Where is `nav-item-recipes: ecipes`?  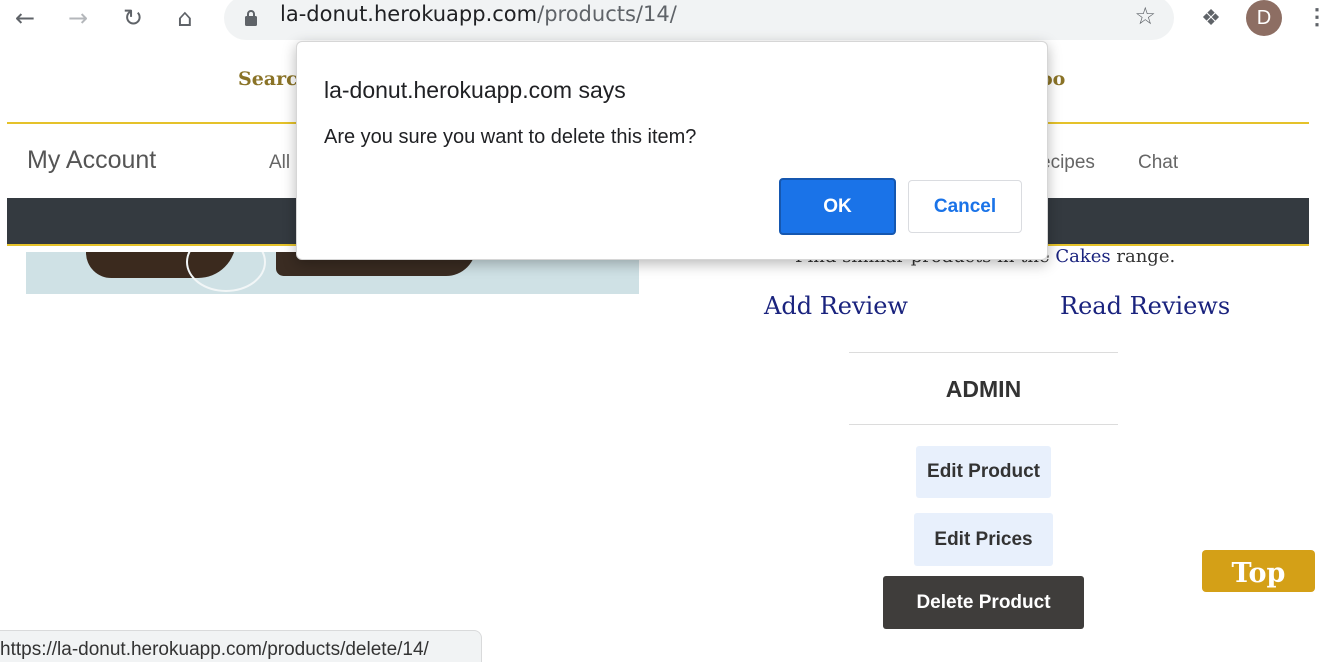 nav-item-recipes: ecipes is located at coordinates (1067, 163).